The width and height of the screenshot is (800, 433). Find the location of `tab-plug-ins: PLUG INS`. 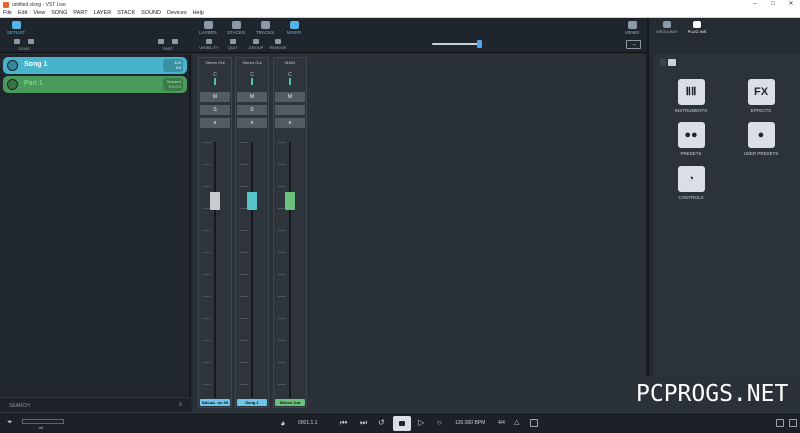

tab-plug-ins: PLUG INS is located at coordinates (697, 27).